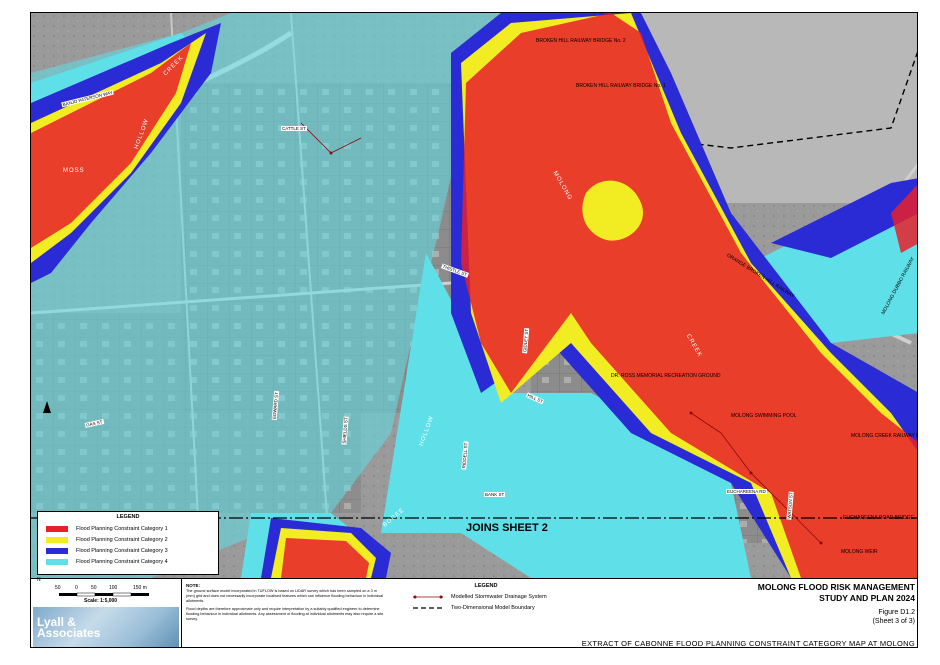  I want to click on bridge1-label: BROKEN HILL RAILWAY BRIDGE No. 1, so click(621, 86).